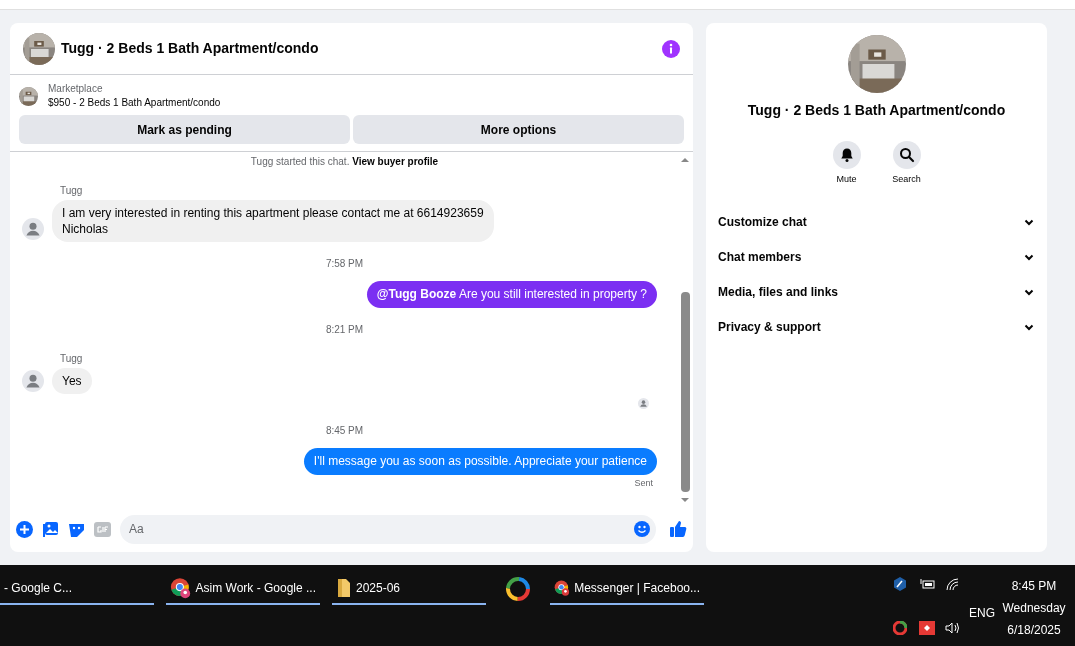  I want to click on message-bubble: @Tugg Booze Are you still interested in property ?, so click(511, 294).